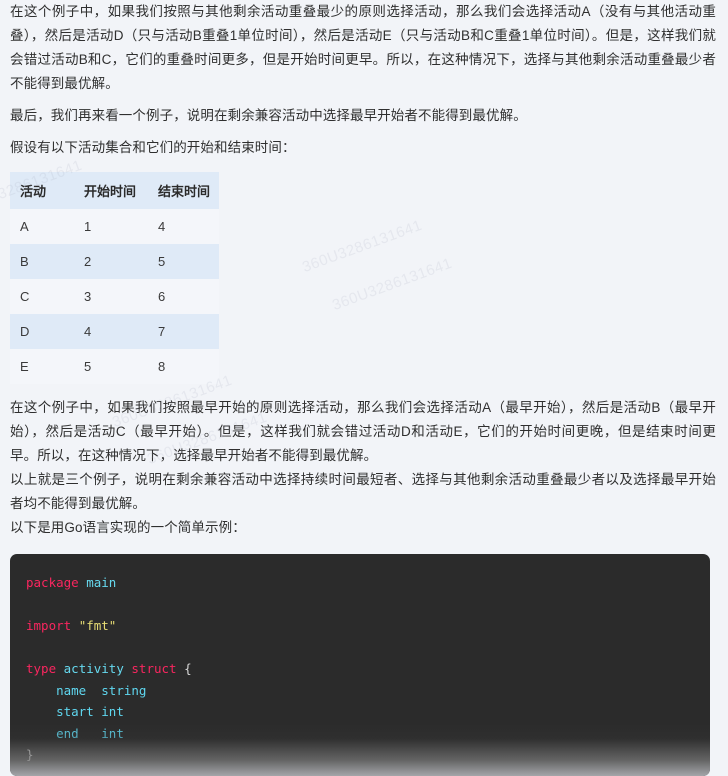  I want to click on code-token-package: package, so click(52, 582).